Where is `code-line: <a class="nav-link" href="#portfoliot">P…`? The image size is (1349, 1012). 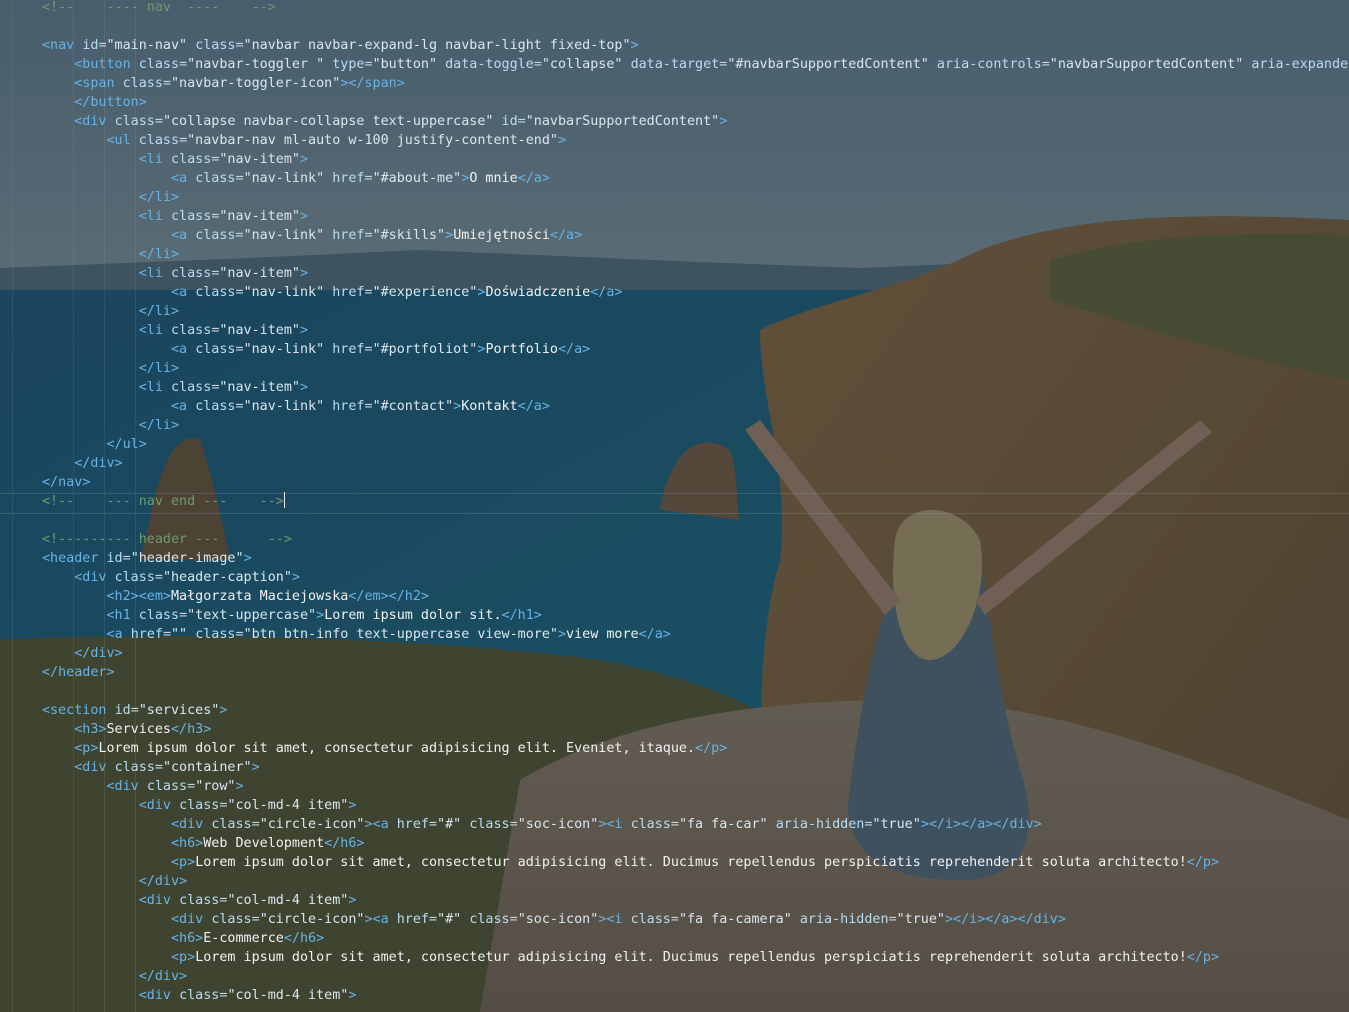 code-line: <a class="nav-link" href="#portfoliot">P… is located at coordinates (316, 349).